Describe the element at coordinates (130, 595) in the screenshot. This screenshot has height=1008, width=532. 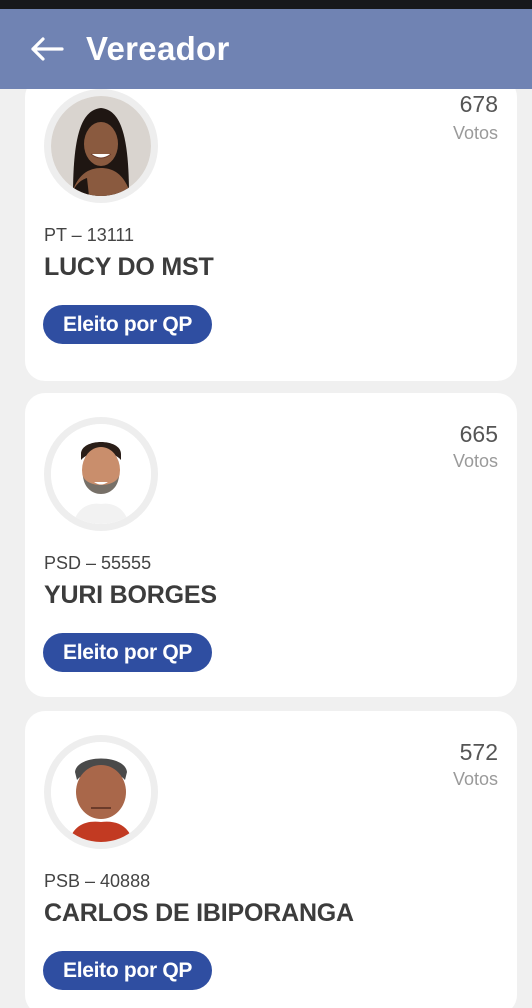
I see `candidate-name: YURI BORGES` at that location.